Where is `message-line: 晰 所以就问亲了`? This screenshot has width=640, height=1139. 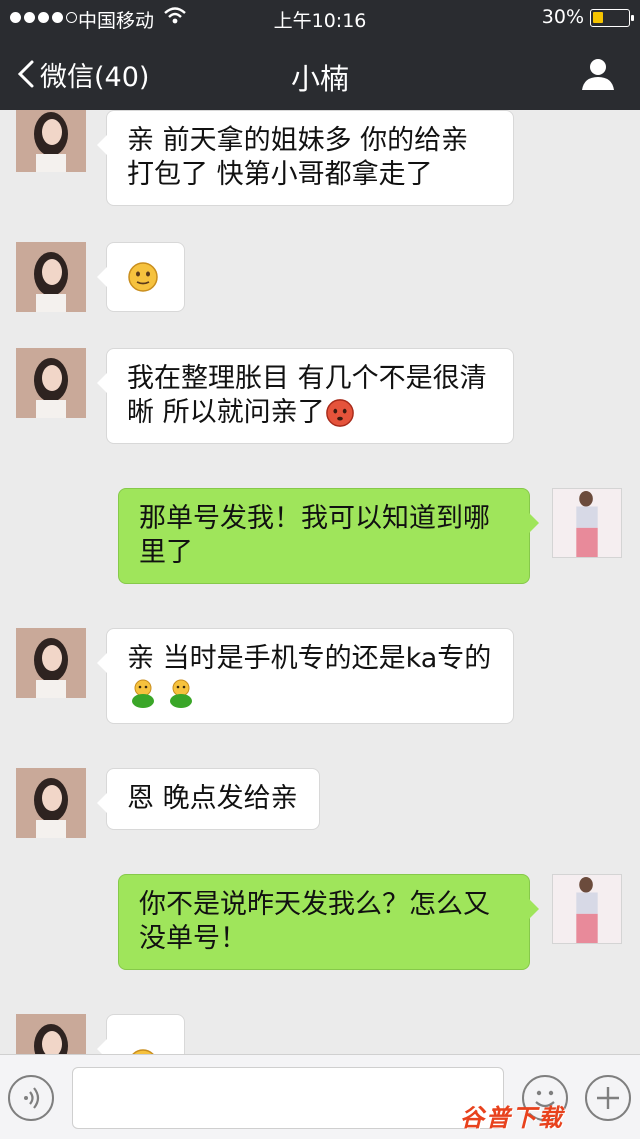 message-line: 晰 所以就问亲了 is located at coordinates (226, 412).